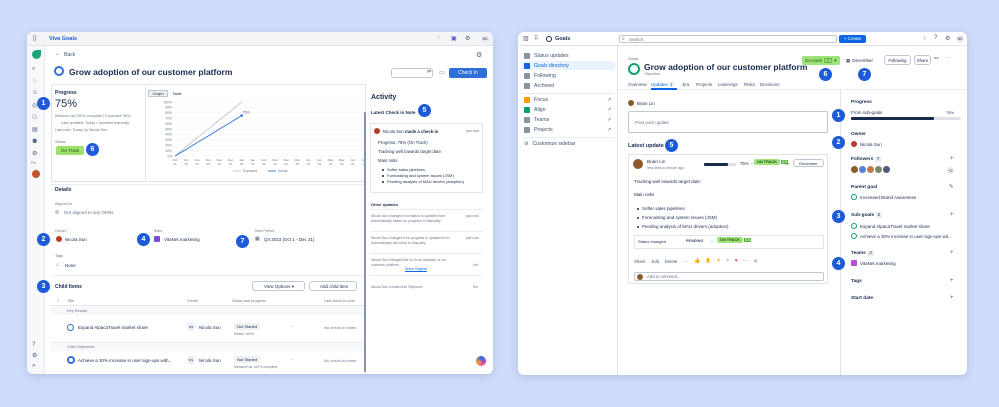  I want to click on sidebar-item-following: Following, so click(540, 76).